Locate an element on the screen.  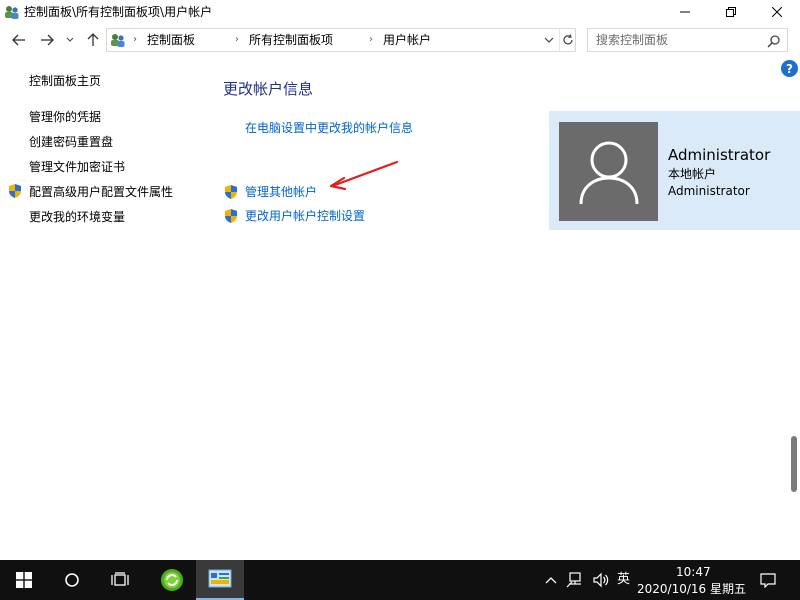
speaker-icon is located at coordinates (601, 580).